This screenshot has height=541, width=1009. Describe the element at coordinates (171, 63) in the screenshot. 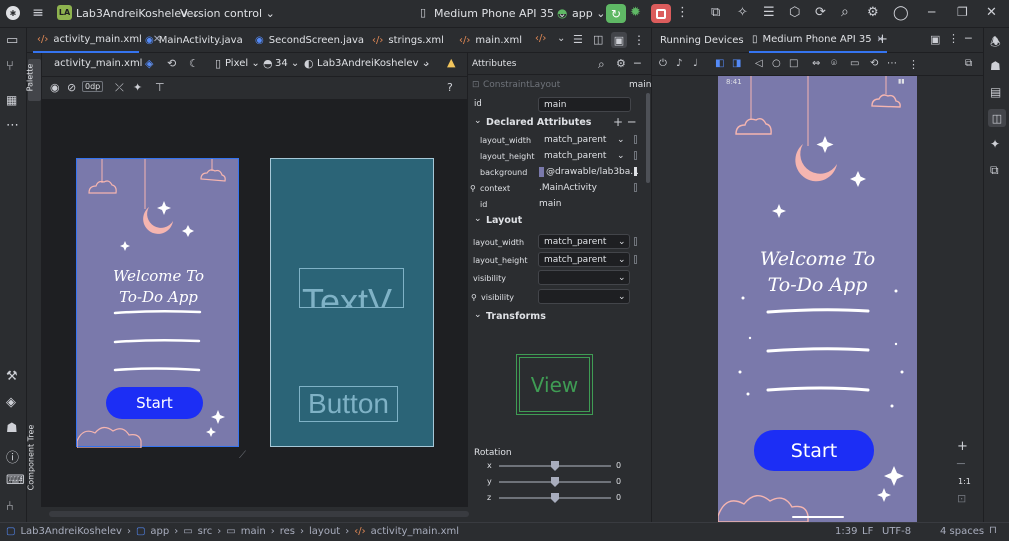

I see `orientation-icon: ⟲` at that location.